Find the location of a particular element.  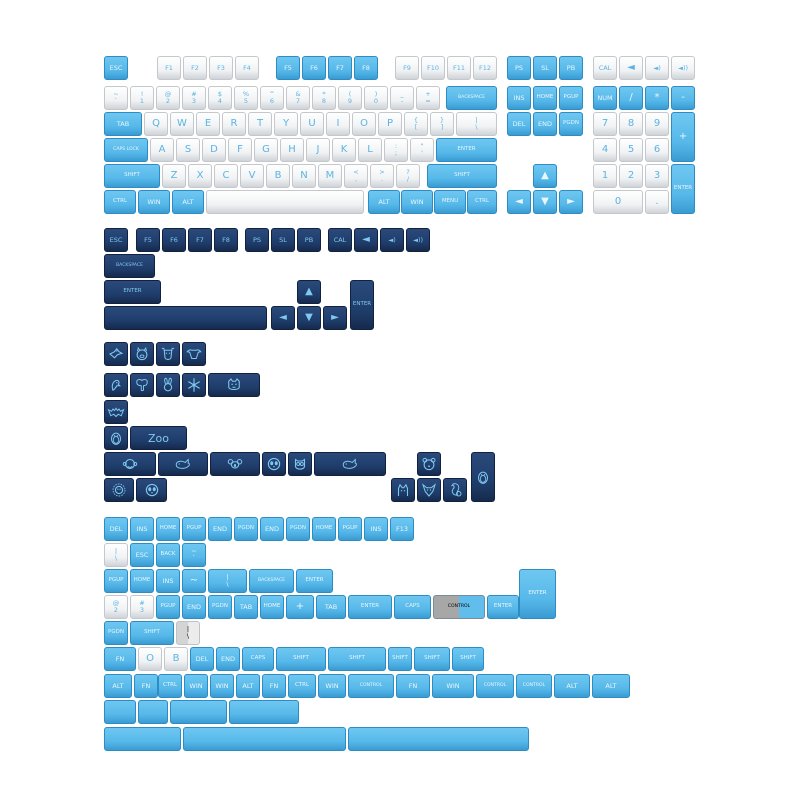

keycap-f3: F3 is located at coordinates (221, 68).